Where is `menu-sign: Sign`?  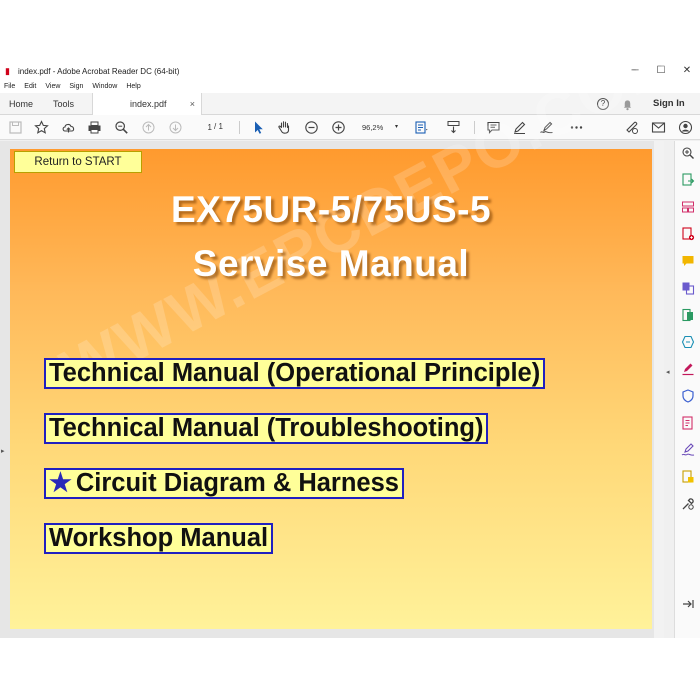
menu-sign: Sign is located at coordinates (76, 86).